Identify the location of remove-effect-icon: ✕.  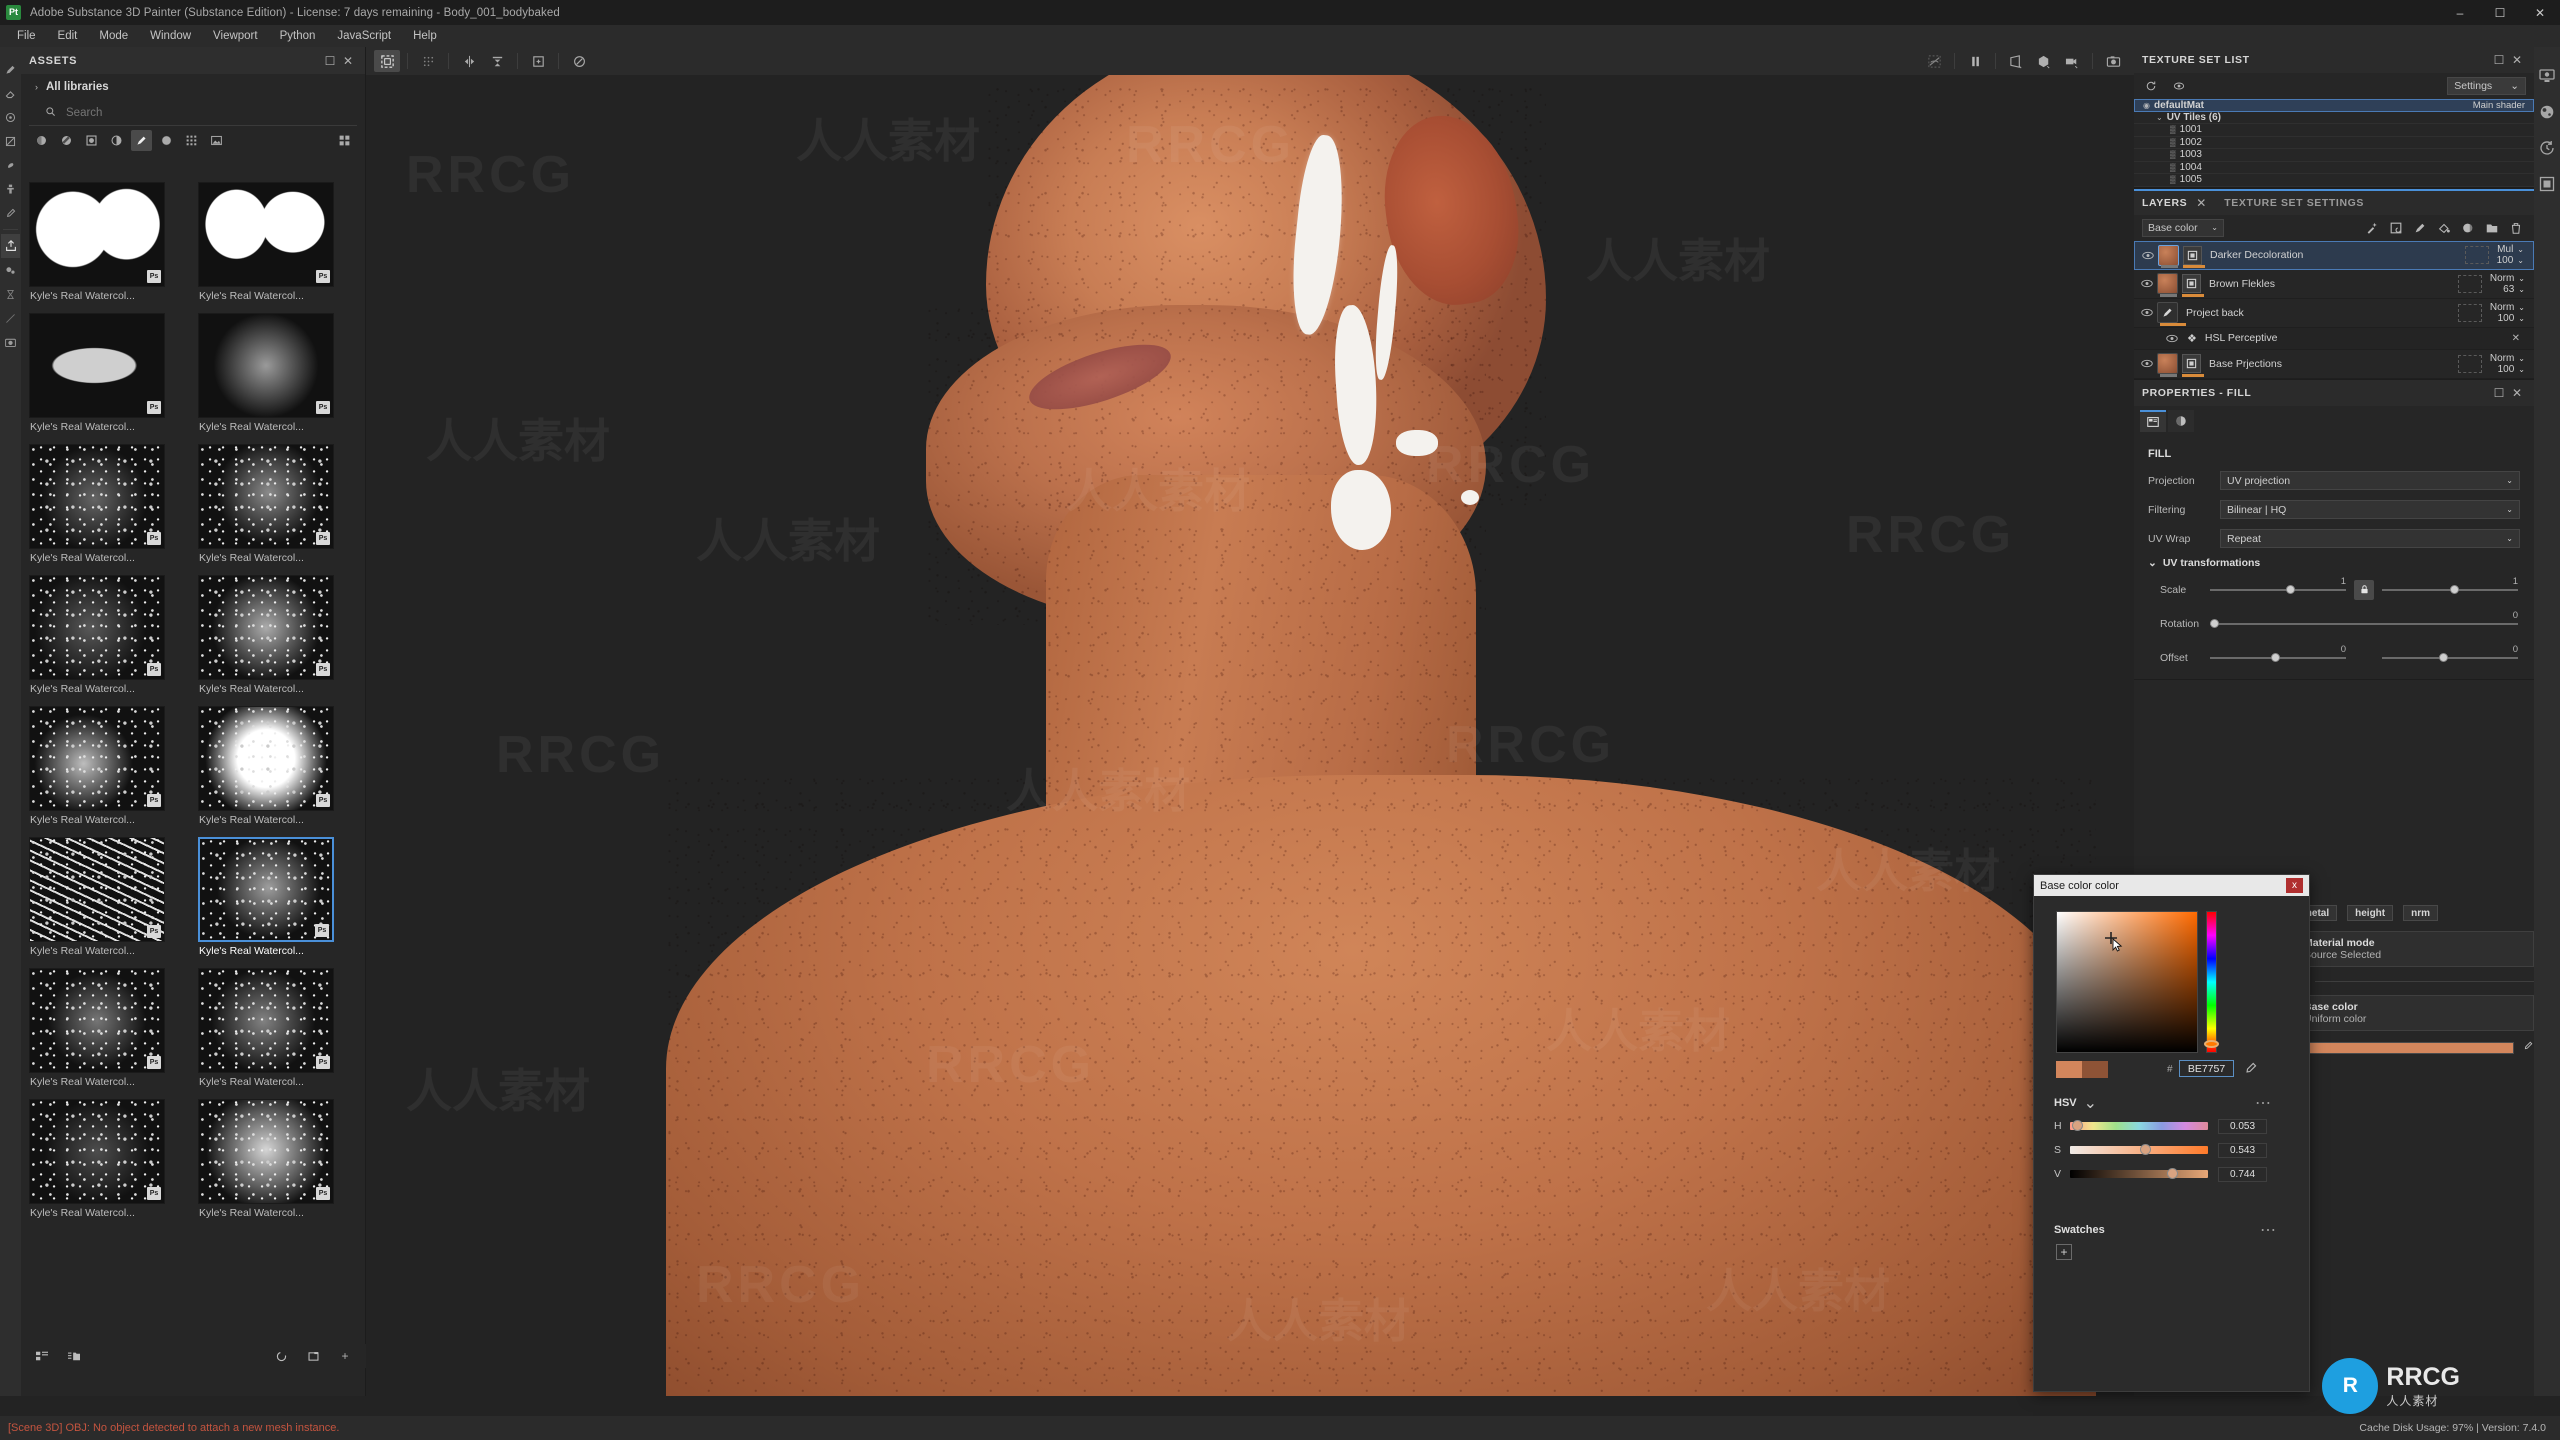
(2516, 338).